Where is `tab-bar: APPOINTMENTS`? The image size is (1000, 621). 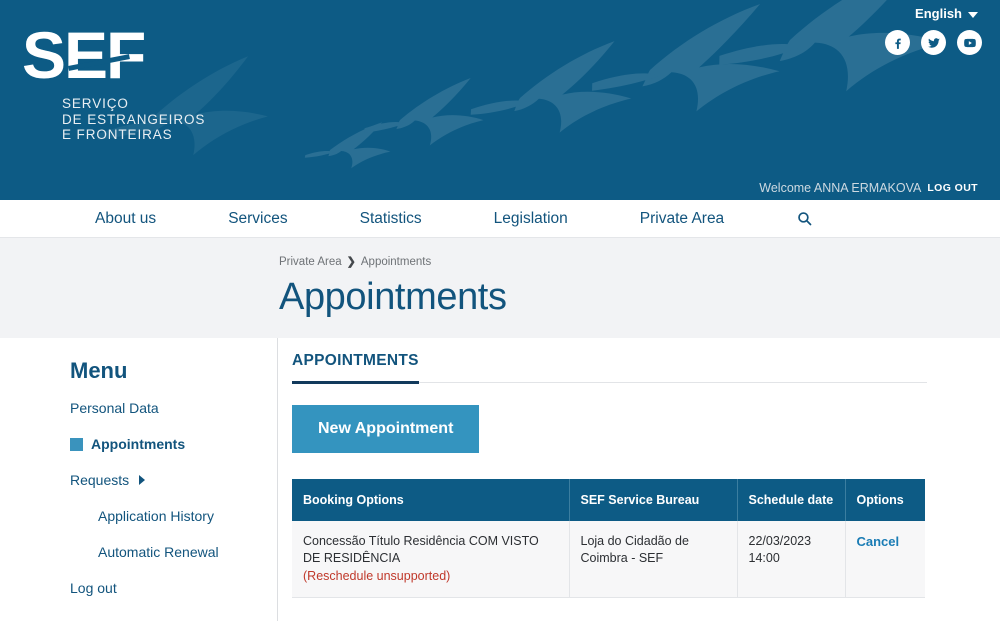 tab-bar: APPOINTMENTS is located at coordinates (609, 368).